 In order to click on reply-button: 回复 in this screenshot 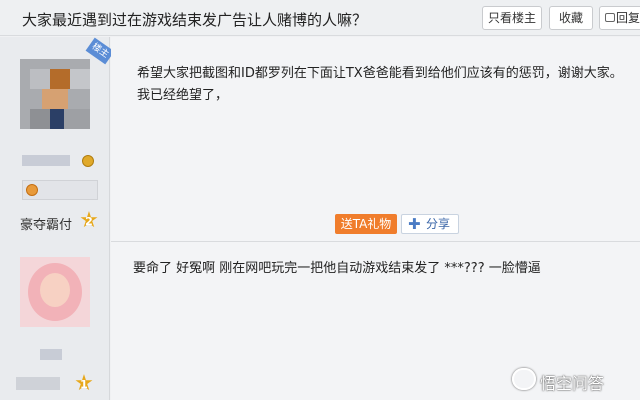, I will do `click(619, 18)`.